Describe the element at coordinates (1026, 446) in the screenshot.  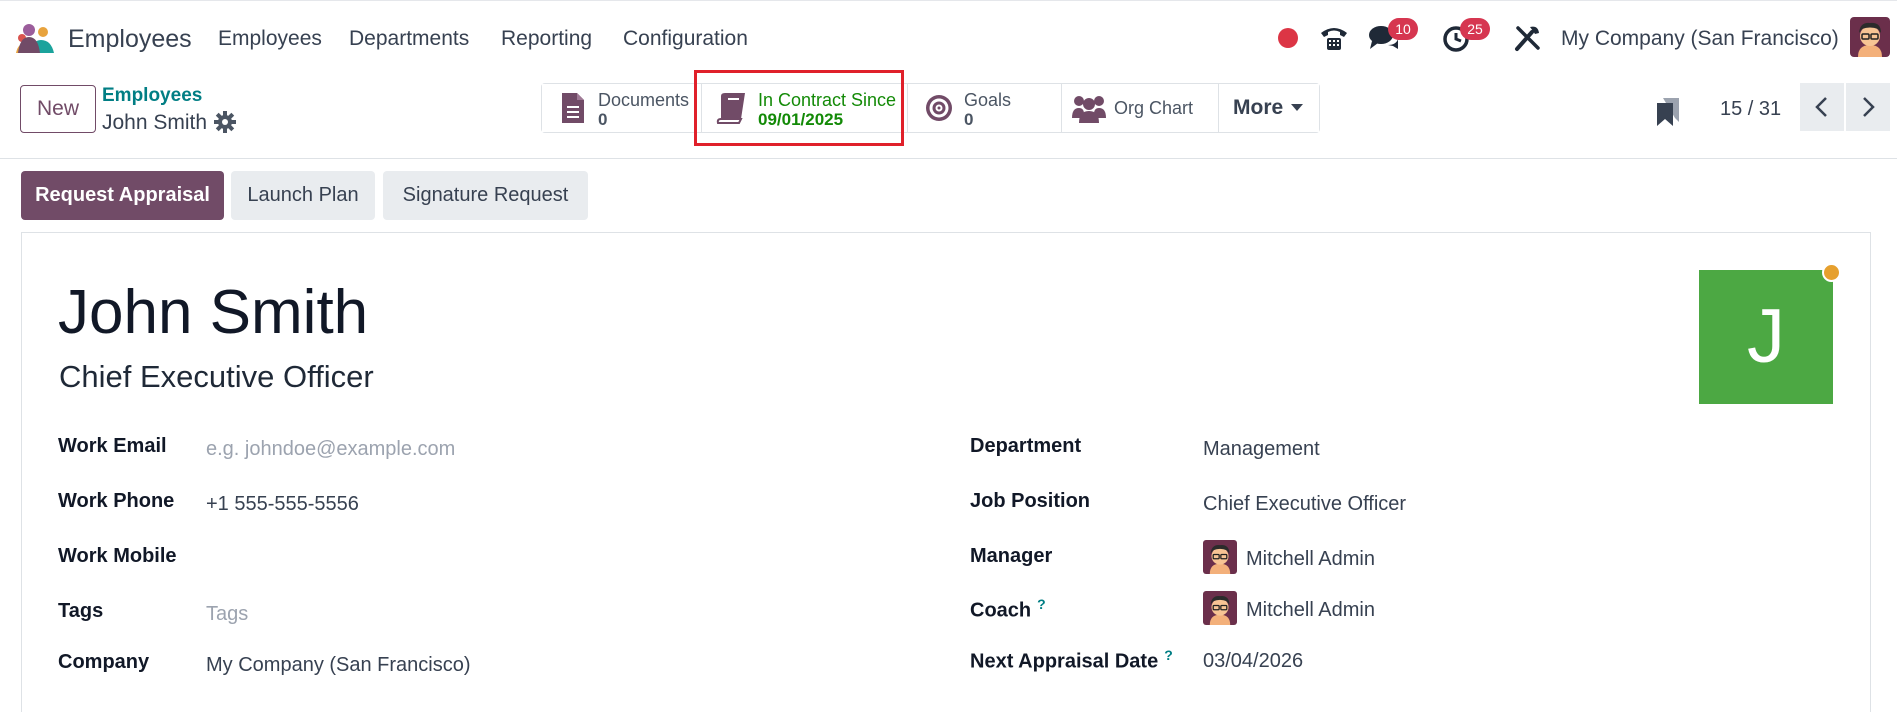
I see `department-label: Department` at that location.